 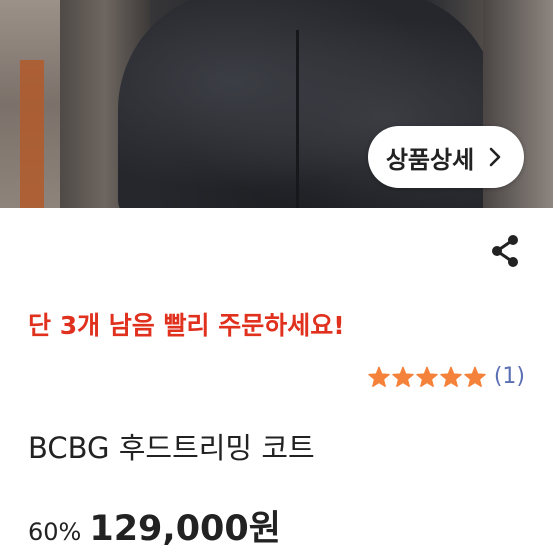 I want to click on discount-rate: 60%, so click(x=55, y=532).